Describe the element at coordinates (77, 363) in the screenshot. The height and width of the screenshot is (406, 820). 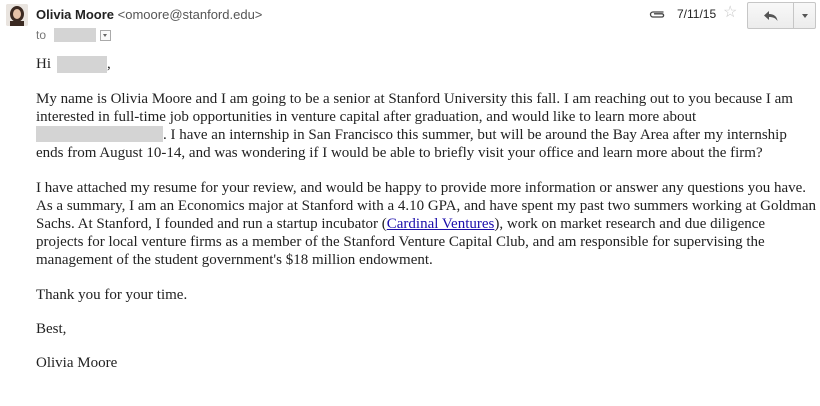
I see `signature-line: Olivia Moore` at that location.